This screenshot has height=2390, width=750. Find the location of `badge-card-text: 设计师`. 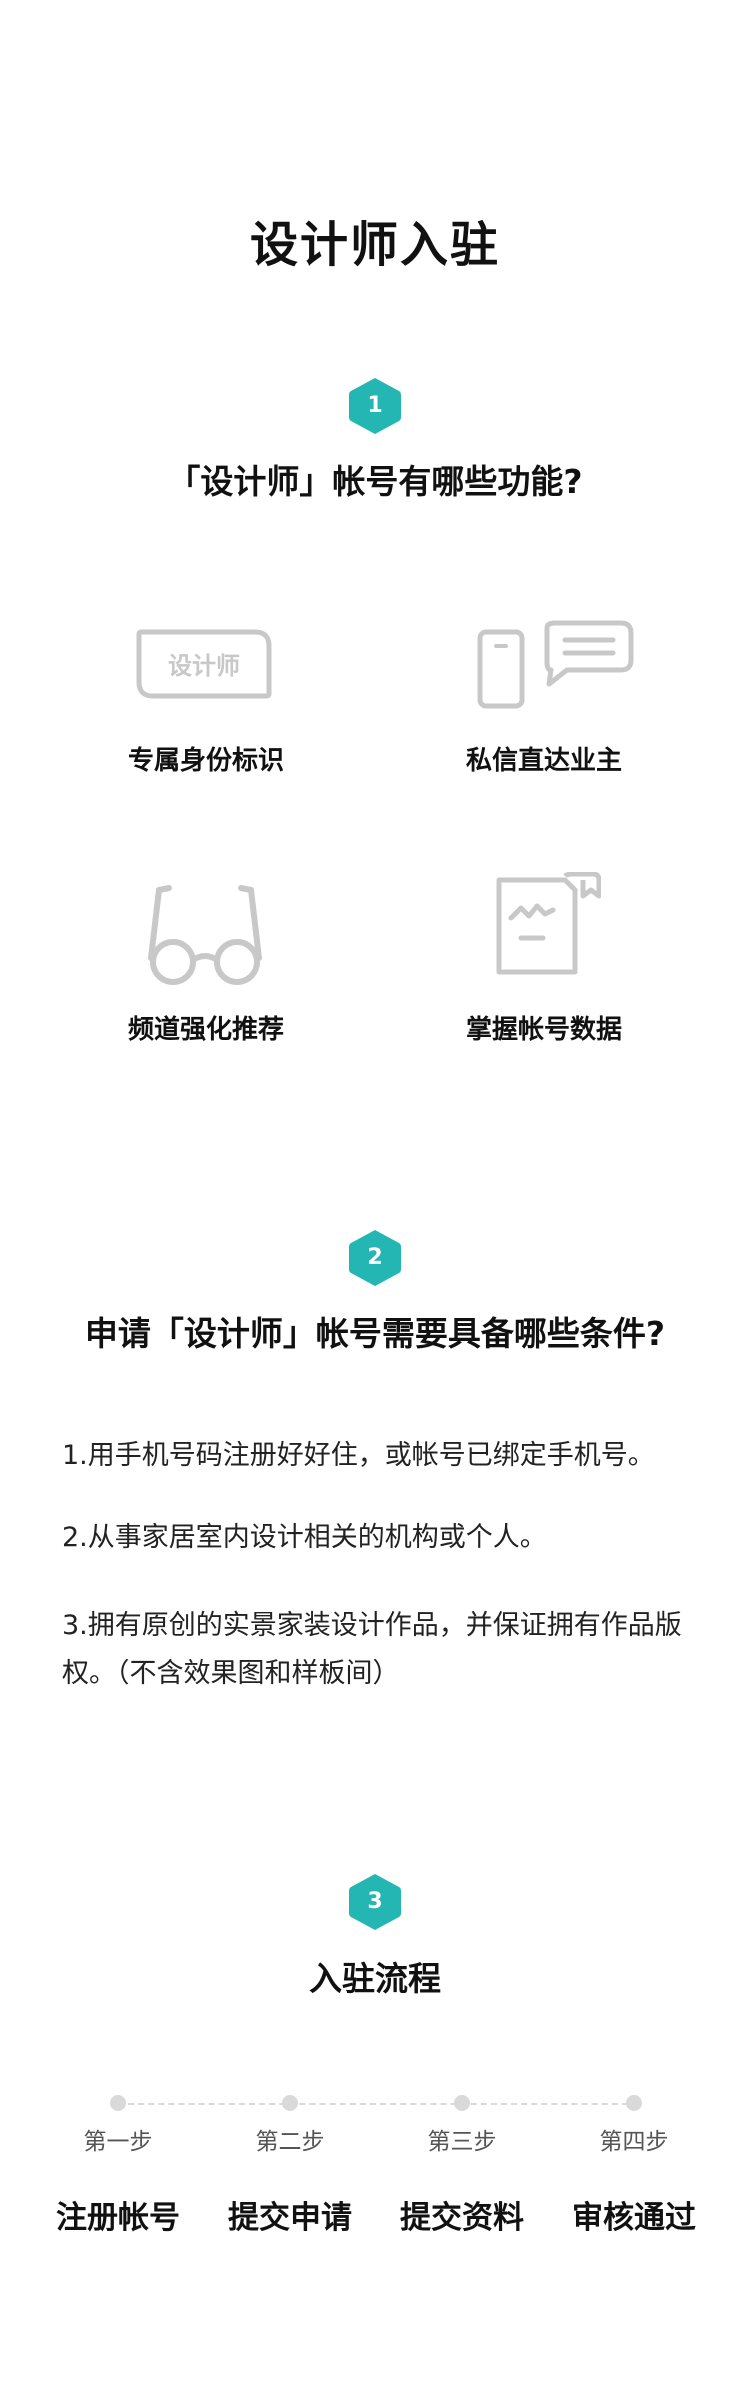

badge-card-text: 设计师 is located at coordinates (204, 666).